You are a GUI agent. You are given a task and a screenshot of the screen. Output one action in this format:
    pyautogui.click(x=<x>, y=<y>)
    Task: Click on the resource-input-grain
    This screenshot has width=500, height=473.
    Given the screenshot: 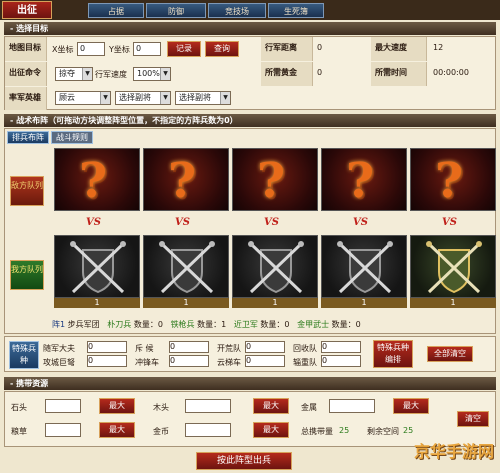 What is the action you would take?
    pyautogui.click(x=63, y=430)
    